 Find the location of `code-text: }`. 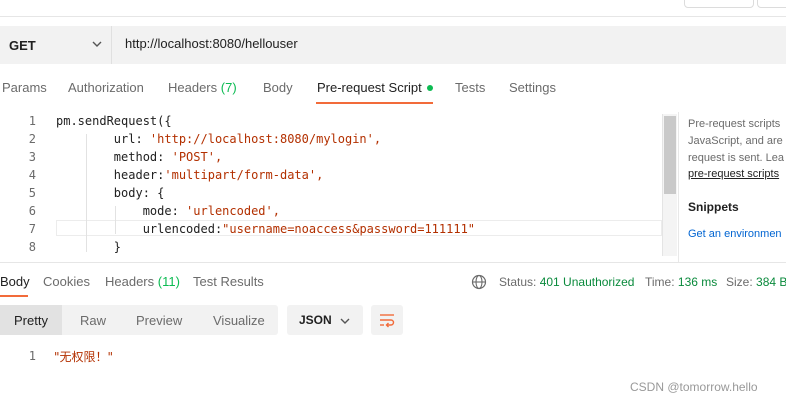

code-text: } is located at coordinates (89, 247).